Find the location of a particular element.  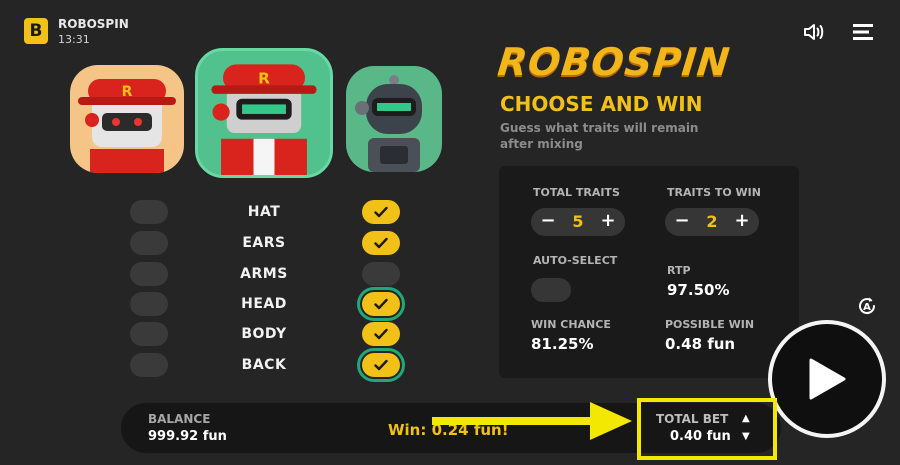

trait-row-ears: EARS is located at coordinates (264, 242).